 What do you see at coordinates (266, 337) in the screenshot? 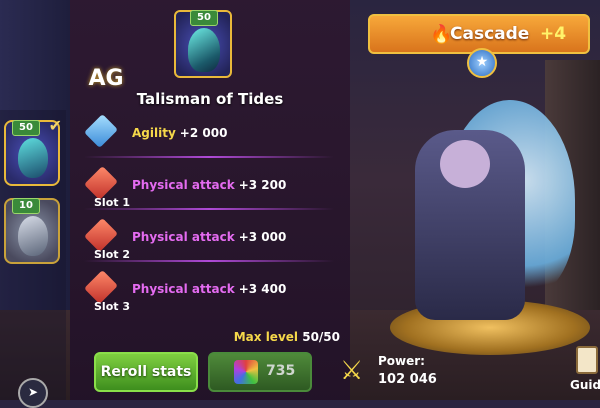
I see `max-level-label: Max level` at bounding box center [266, 337].